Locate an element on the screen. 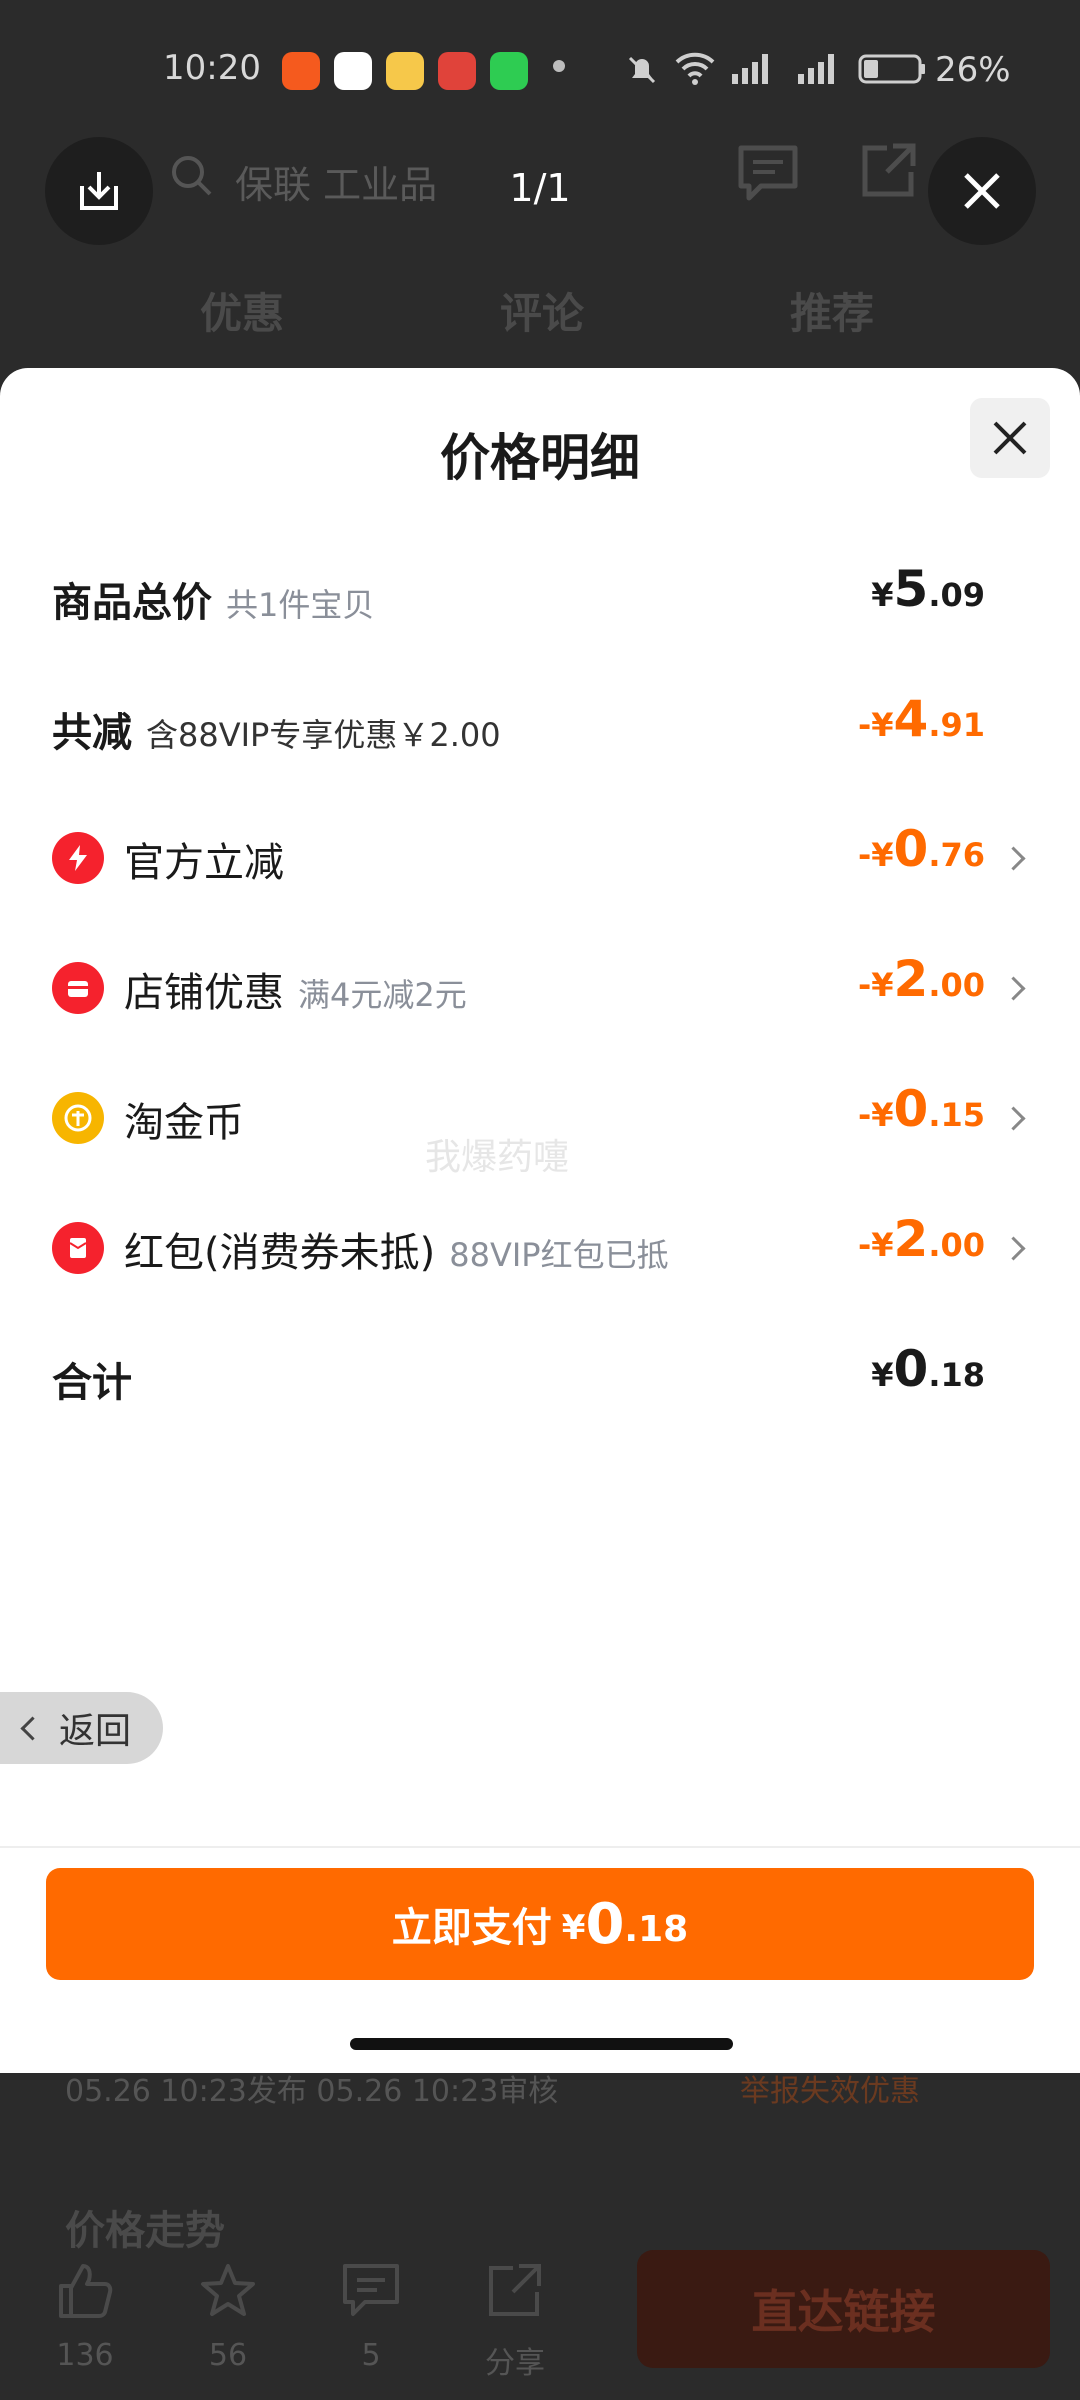  chevron-left-icon is located at coordinates (32, 1728).